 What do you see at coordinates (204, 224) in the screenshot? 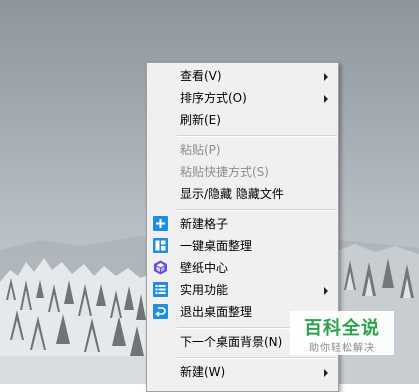
I see `menu-item-label: 新建格子` at bounding box center [204, 224].